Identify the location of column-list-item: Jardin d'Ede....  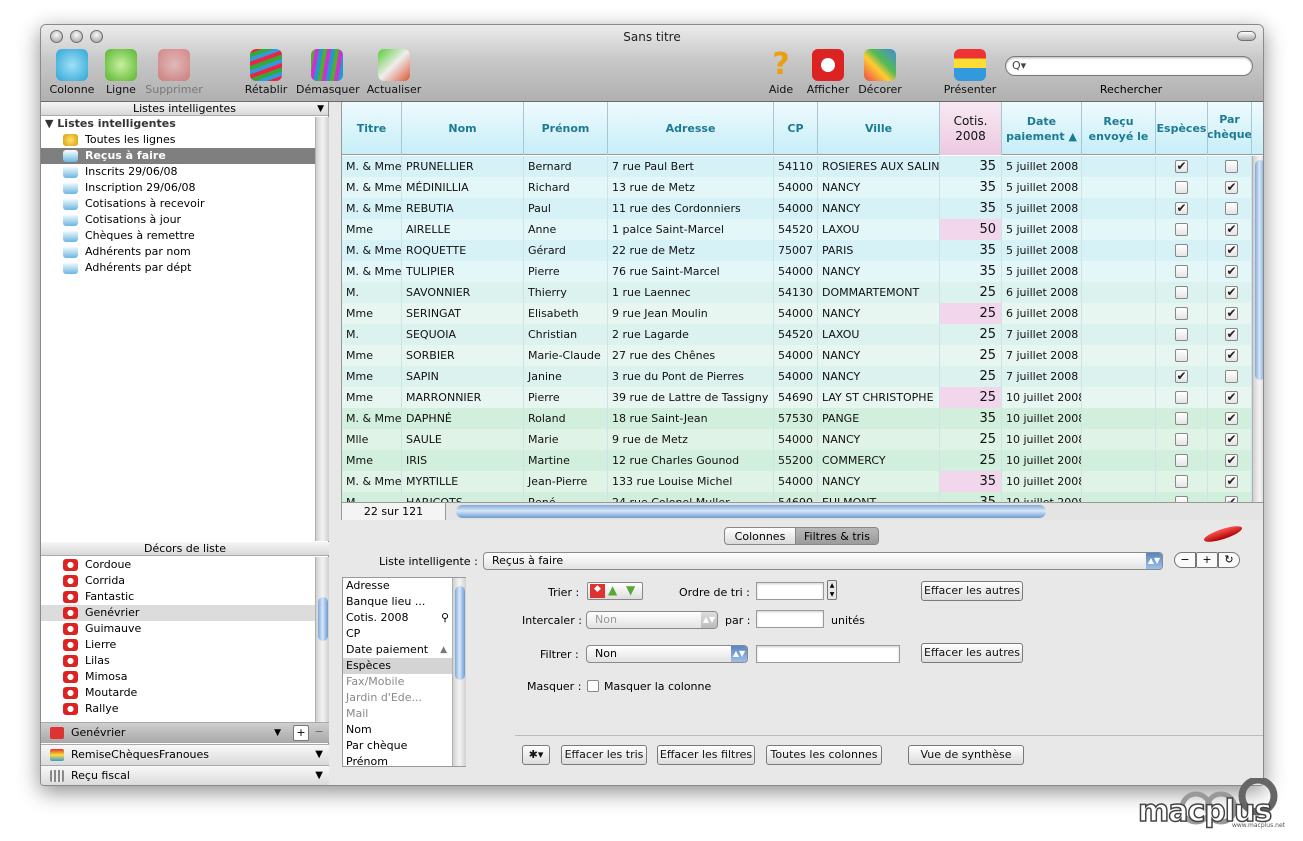
(404, 698).